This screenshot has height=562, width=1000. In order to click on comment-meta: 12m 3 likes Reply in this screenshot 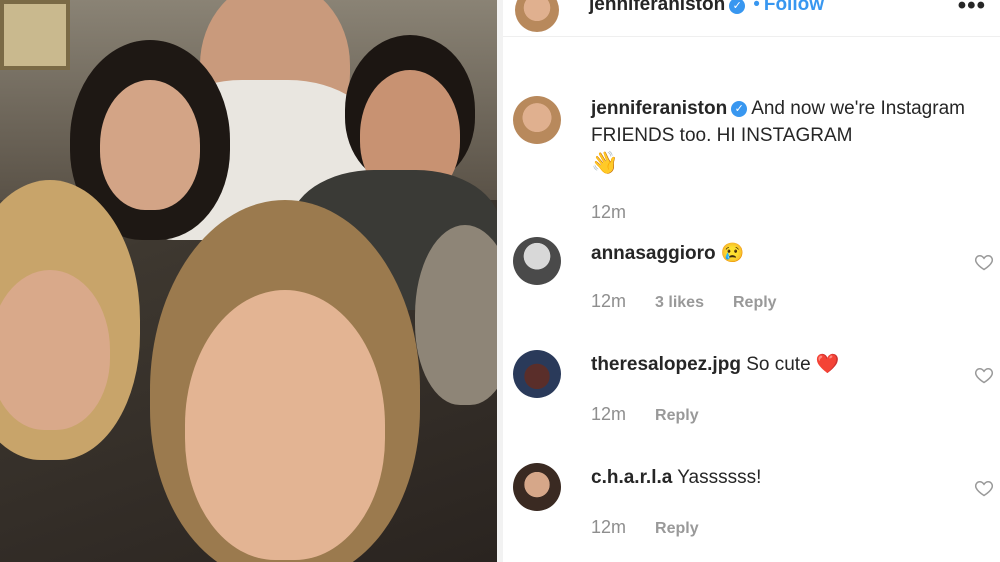, I will do `click(684, 301)`.